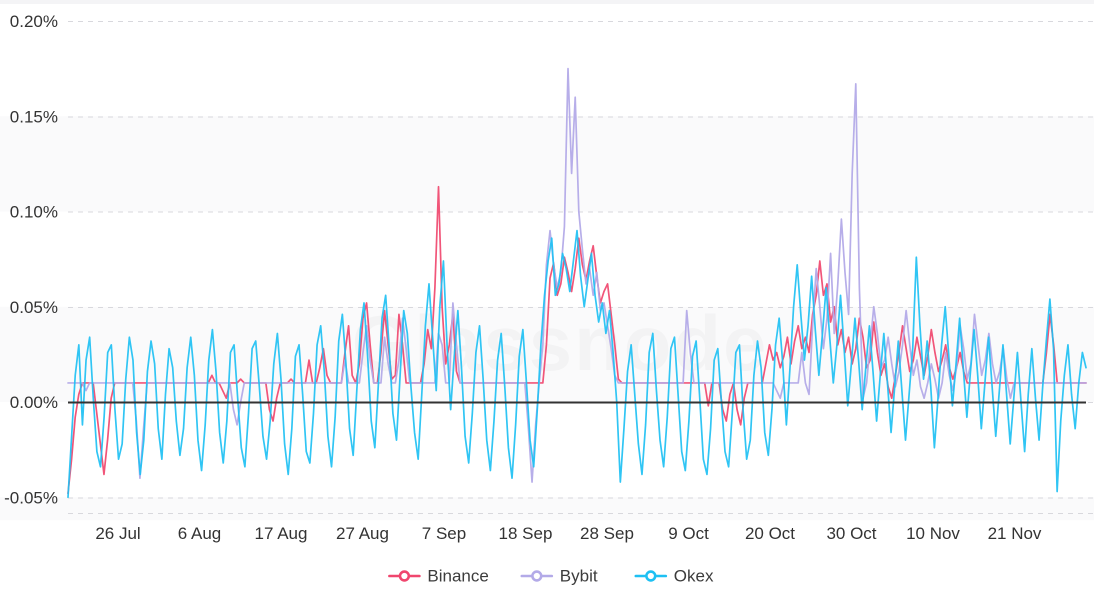  What do you see at coordinates (551, 575) in the screenshot?
I see `chart-legend: Binance Bybit Okex` at bounding box center [551, 575].